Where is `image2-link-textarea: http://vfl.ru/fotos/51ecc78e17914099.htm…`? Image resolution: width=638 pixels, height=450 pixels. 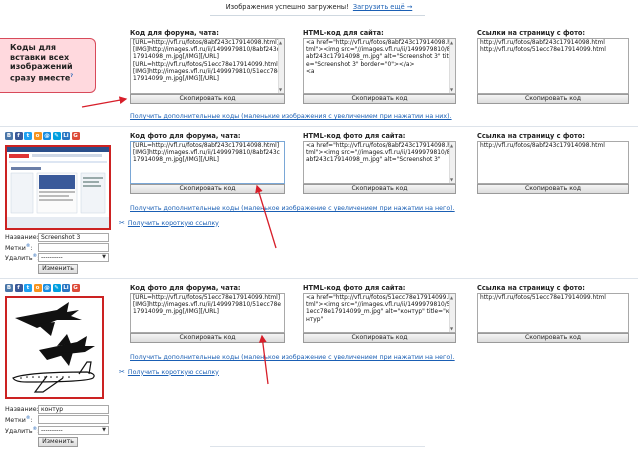 image2-link-textarea: http://vfl.ru/fotos/51ecc78e17914099.htm… is located at coordinates (553, 313).